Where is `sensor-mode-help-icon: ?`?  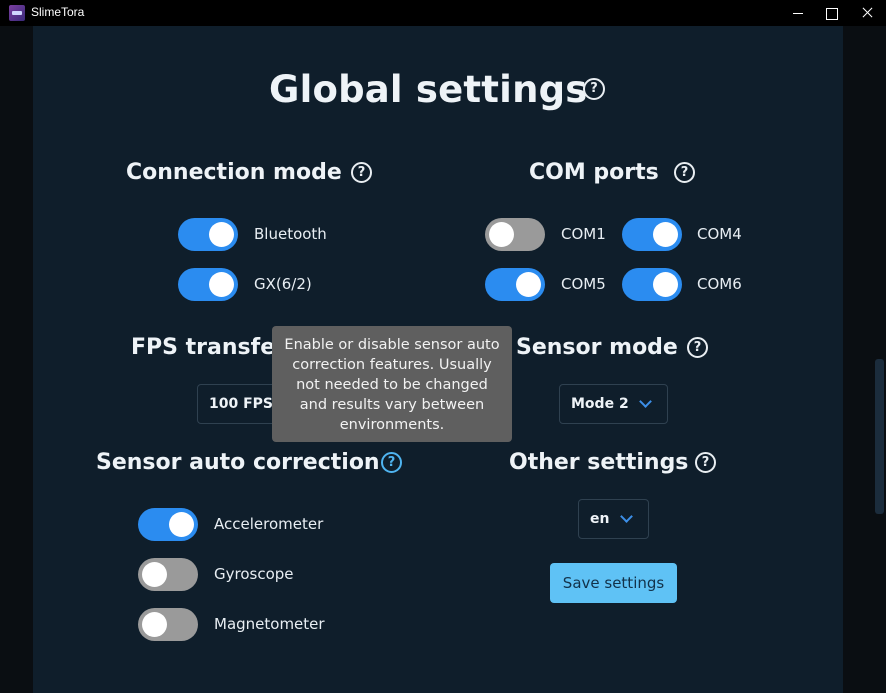 sensor-mode-help-icon: ? is located at coordinates (697, 347).